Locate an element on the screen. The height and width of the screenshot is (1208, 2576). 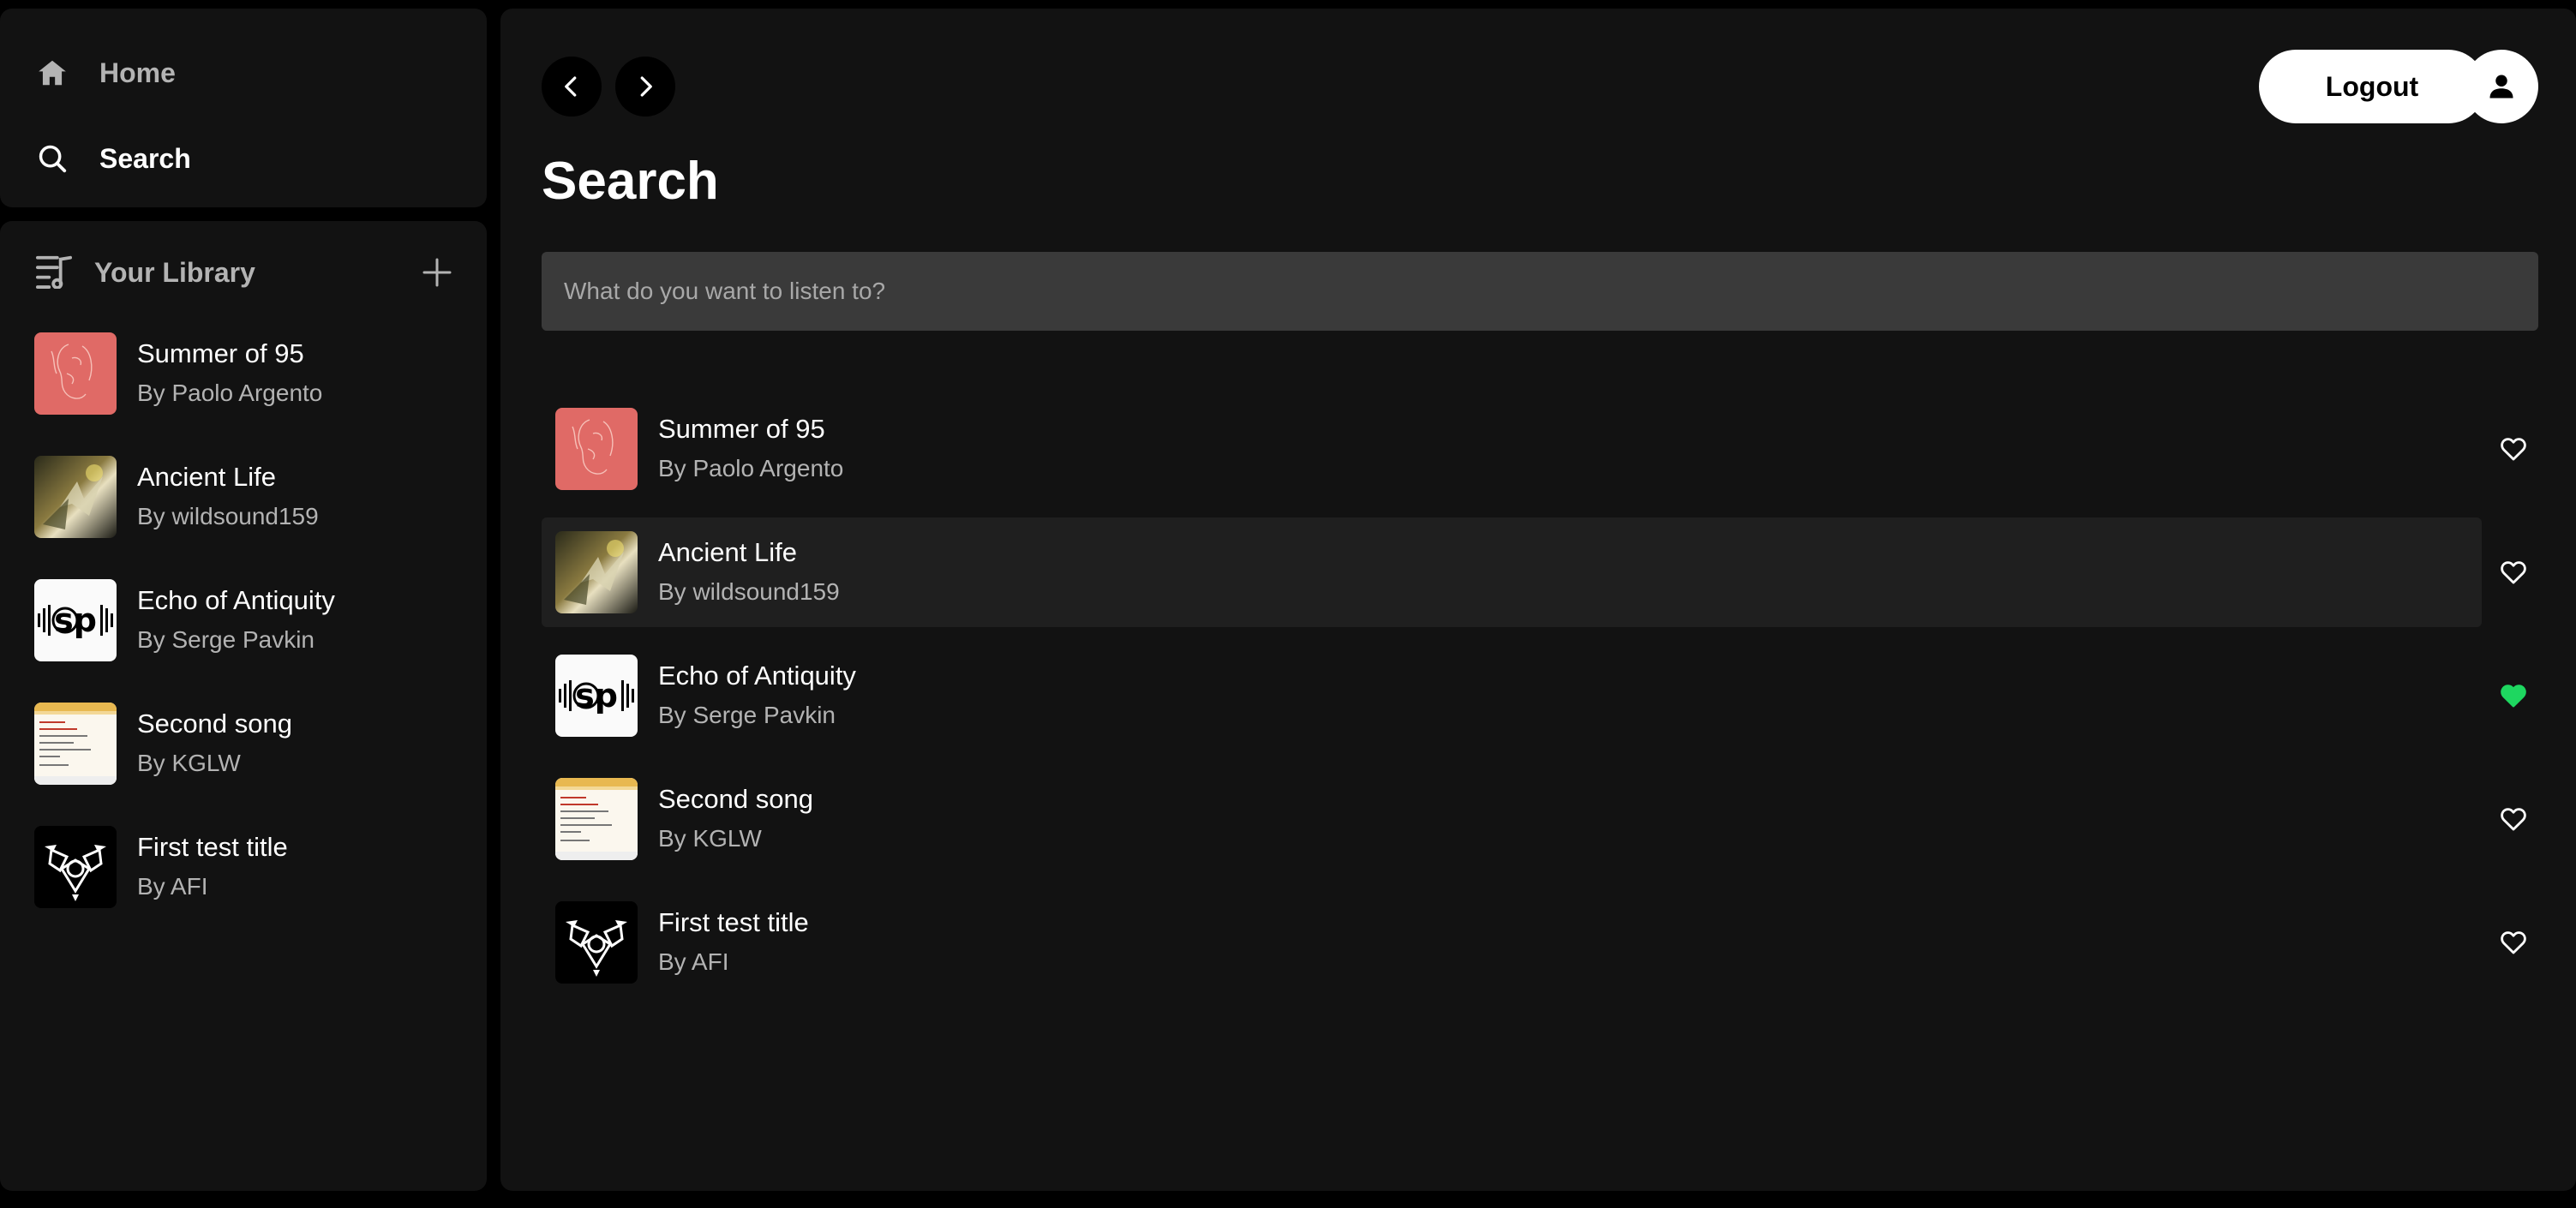
library-item-text: Echo of Antiquity By Serge Pavkin is located at coordinates (236, 620).